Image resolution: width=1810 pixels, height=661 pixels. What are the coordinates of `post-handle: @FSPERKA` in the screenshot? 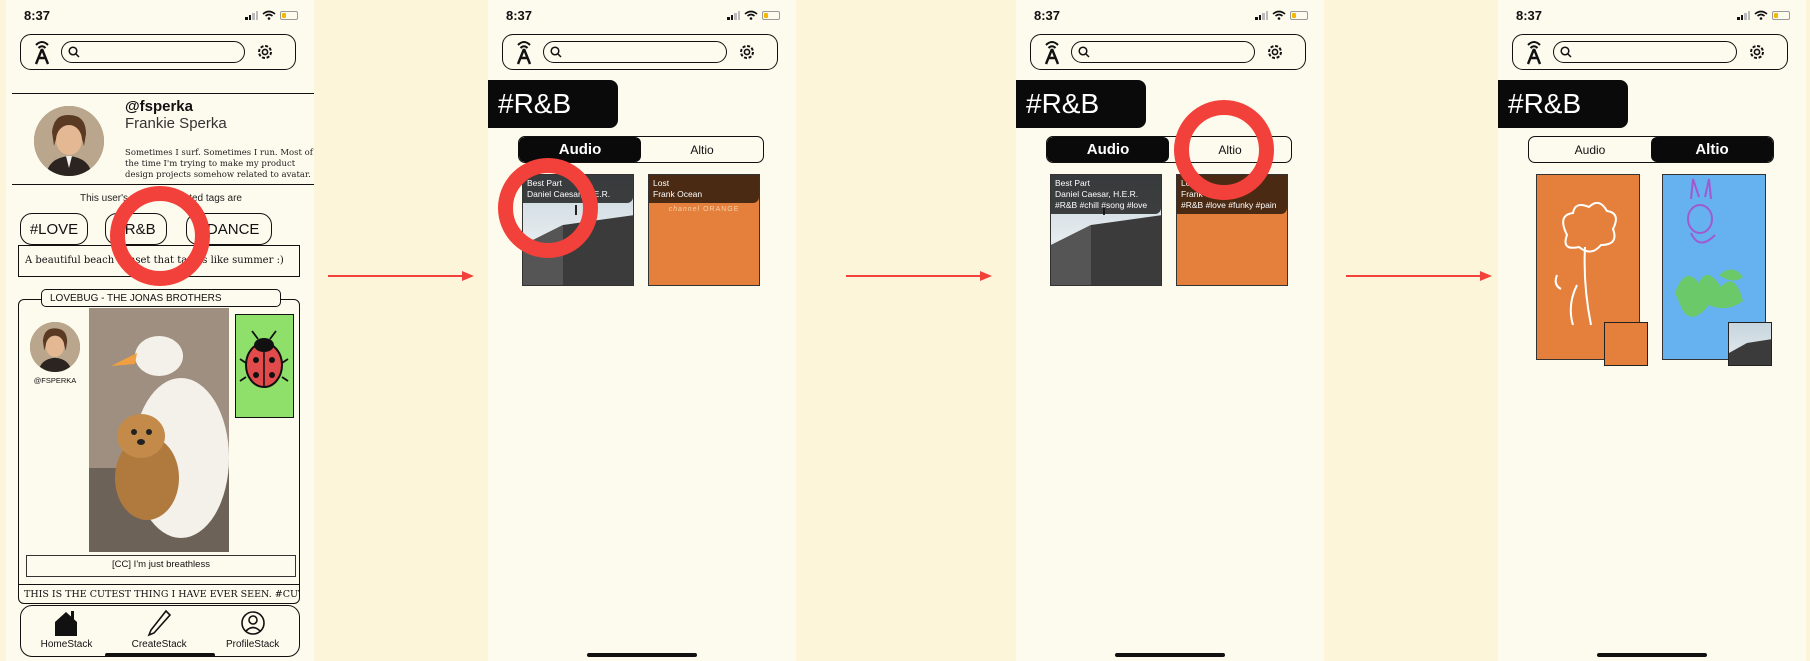 It's located at (55, 380).